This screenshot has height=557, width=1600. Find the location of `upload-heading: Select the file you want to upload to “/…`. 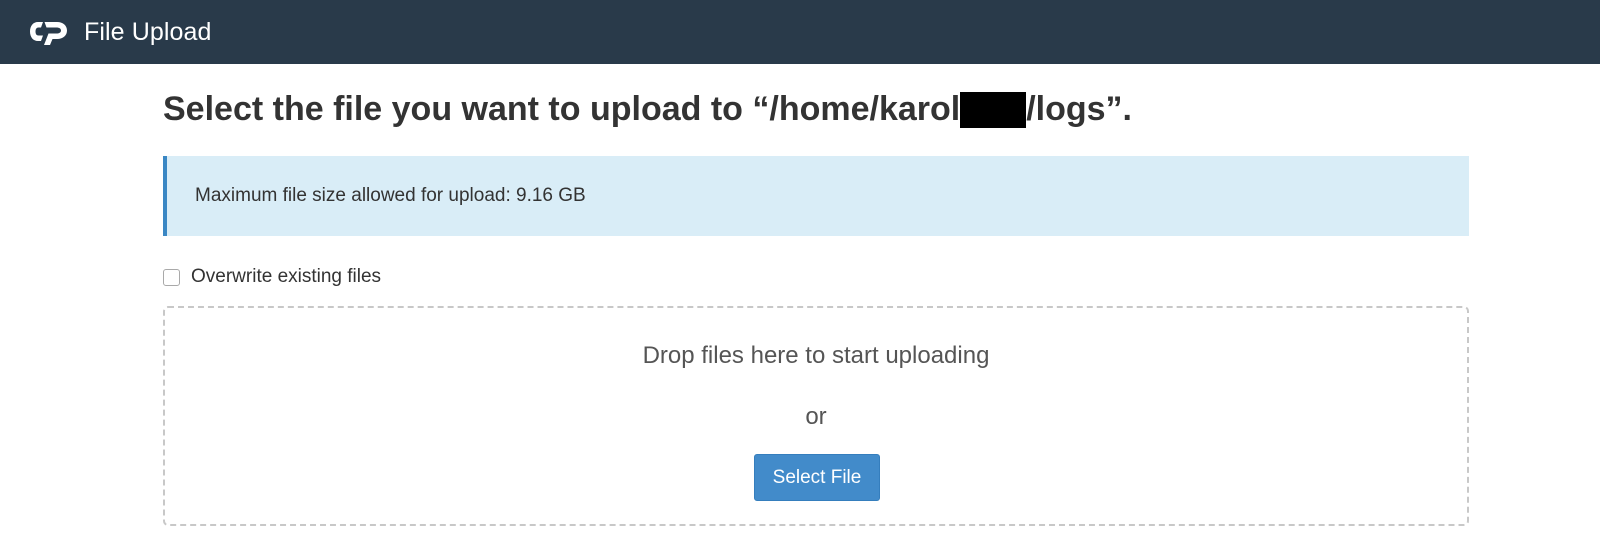

upload-heading: Select the file you want to upload to “/… is located at coordinates (647, 109).